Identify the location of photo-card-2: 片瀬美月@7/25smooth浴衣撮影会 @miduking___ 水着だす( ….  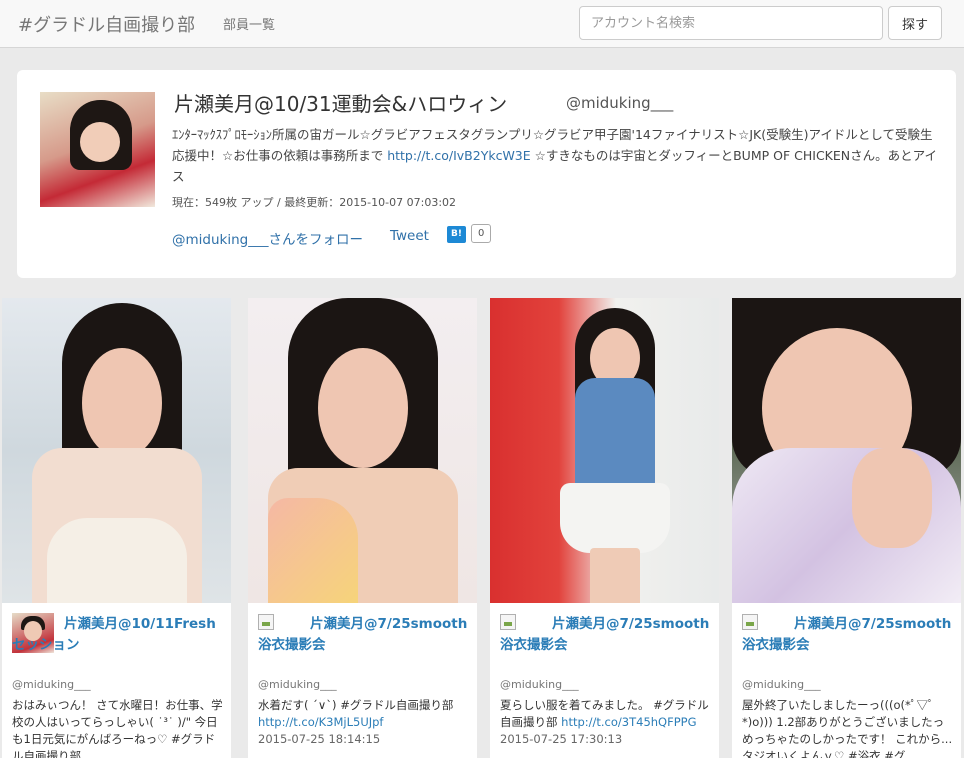
(362, 528).